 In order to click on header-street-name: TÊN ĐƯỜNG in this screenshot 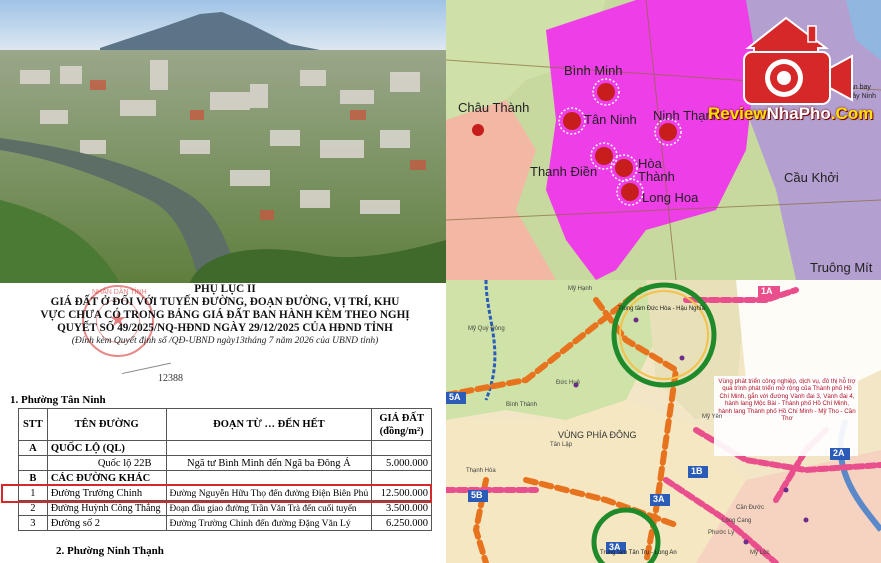, I will do `click(106, 424)`.